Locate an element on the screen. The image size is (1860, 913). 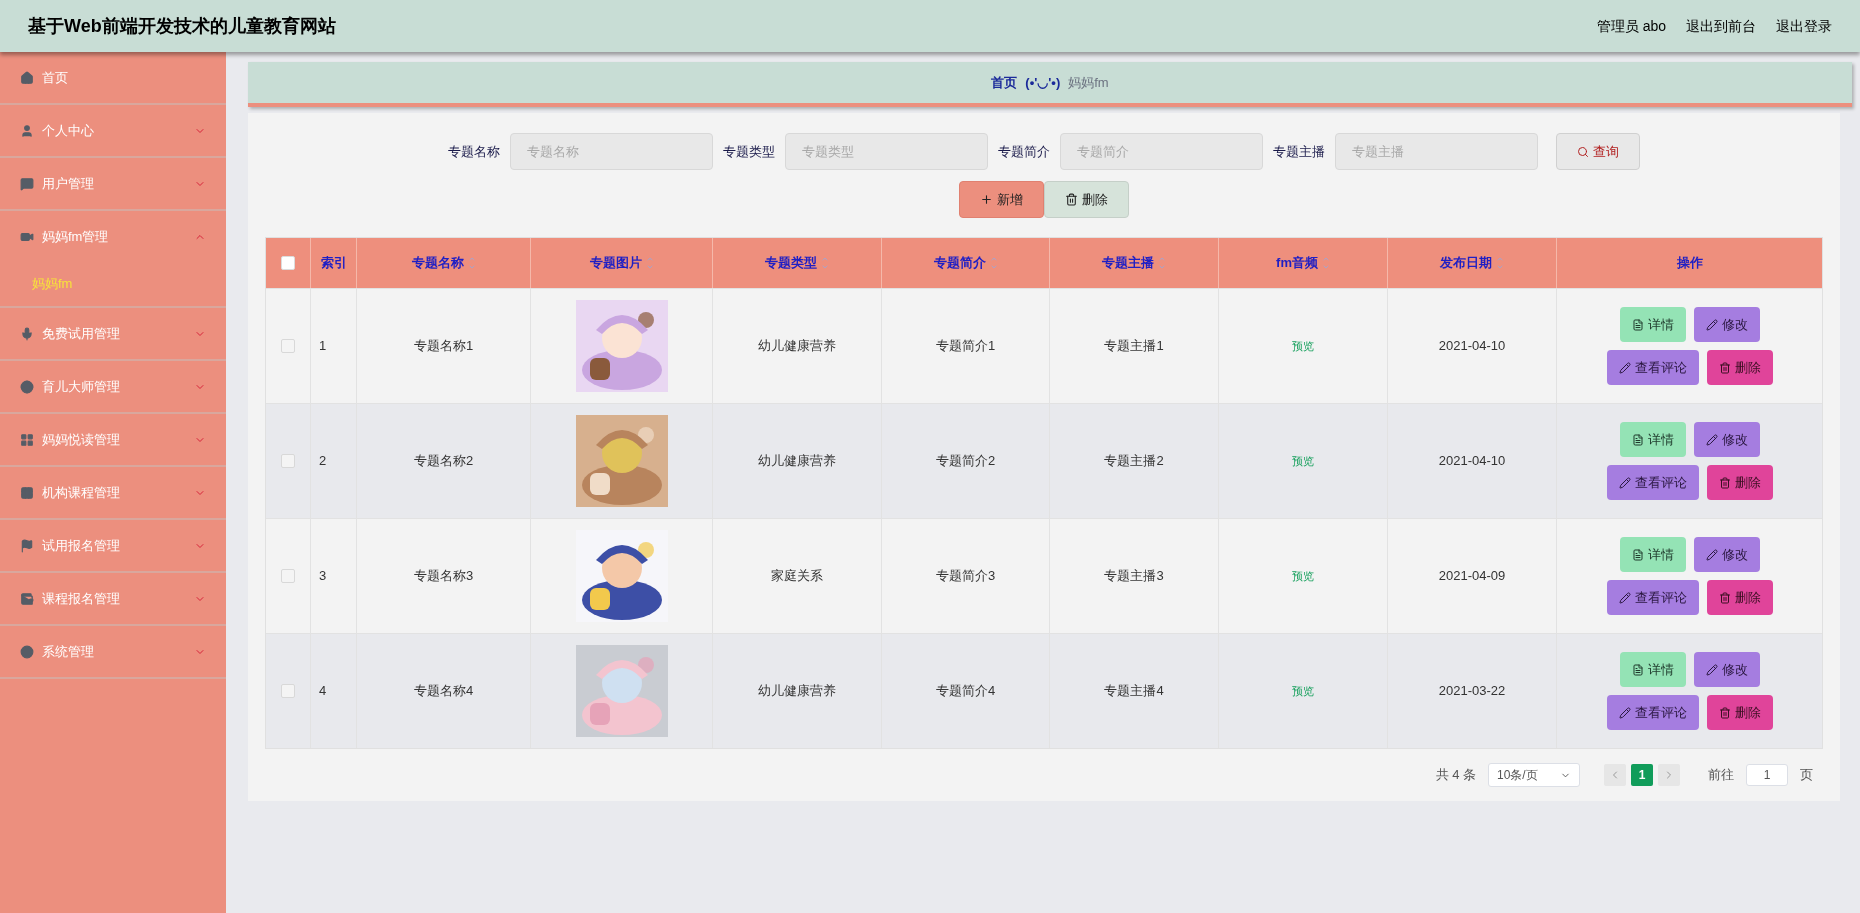
chat-icon is located at coordinates (27, 183).